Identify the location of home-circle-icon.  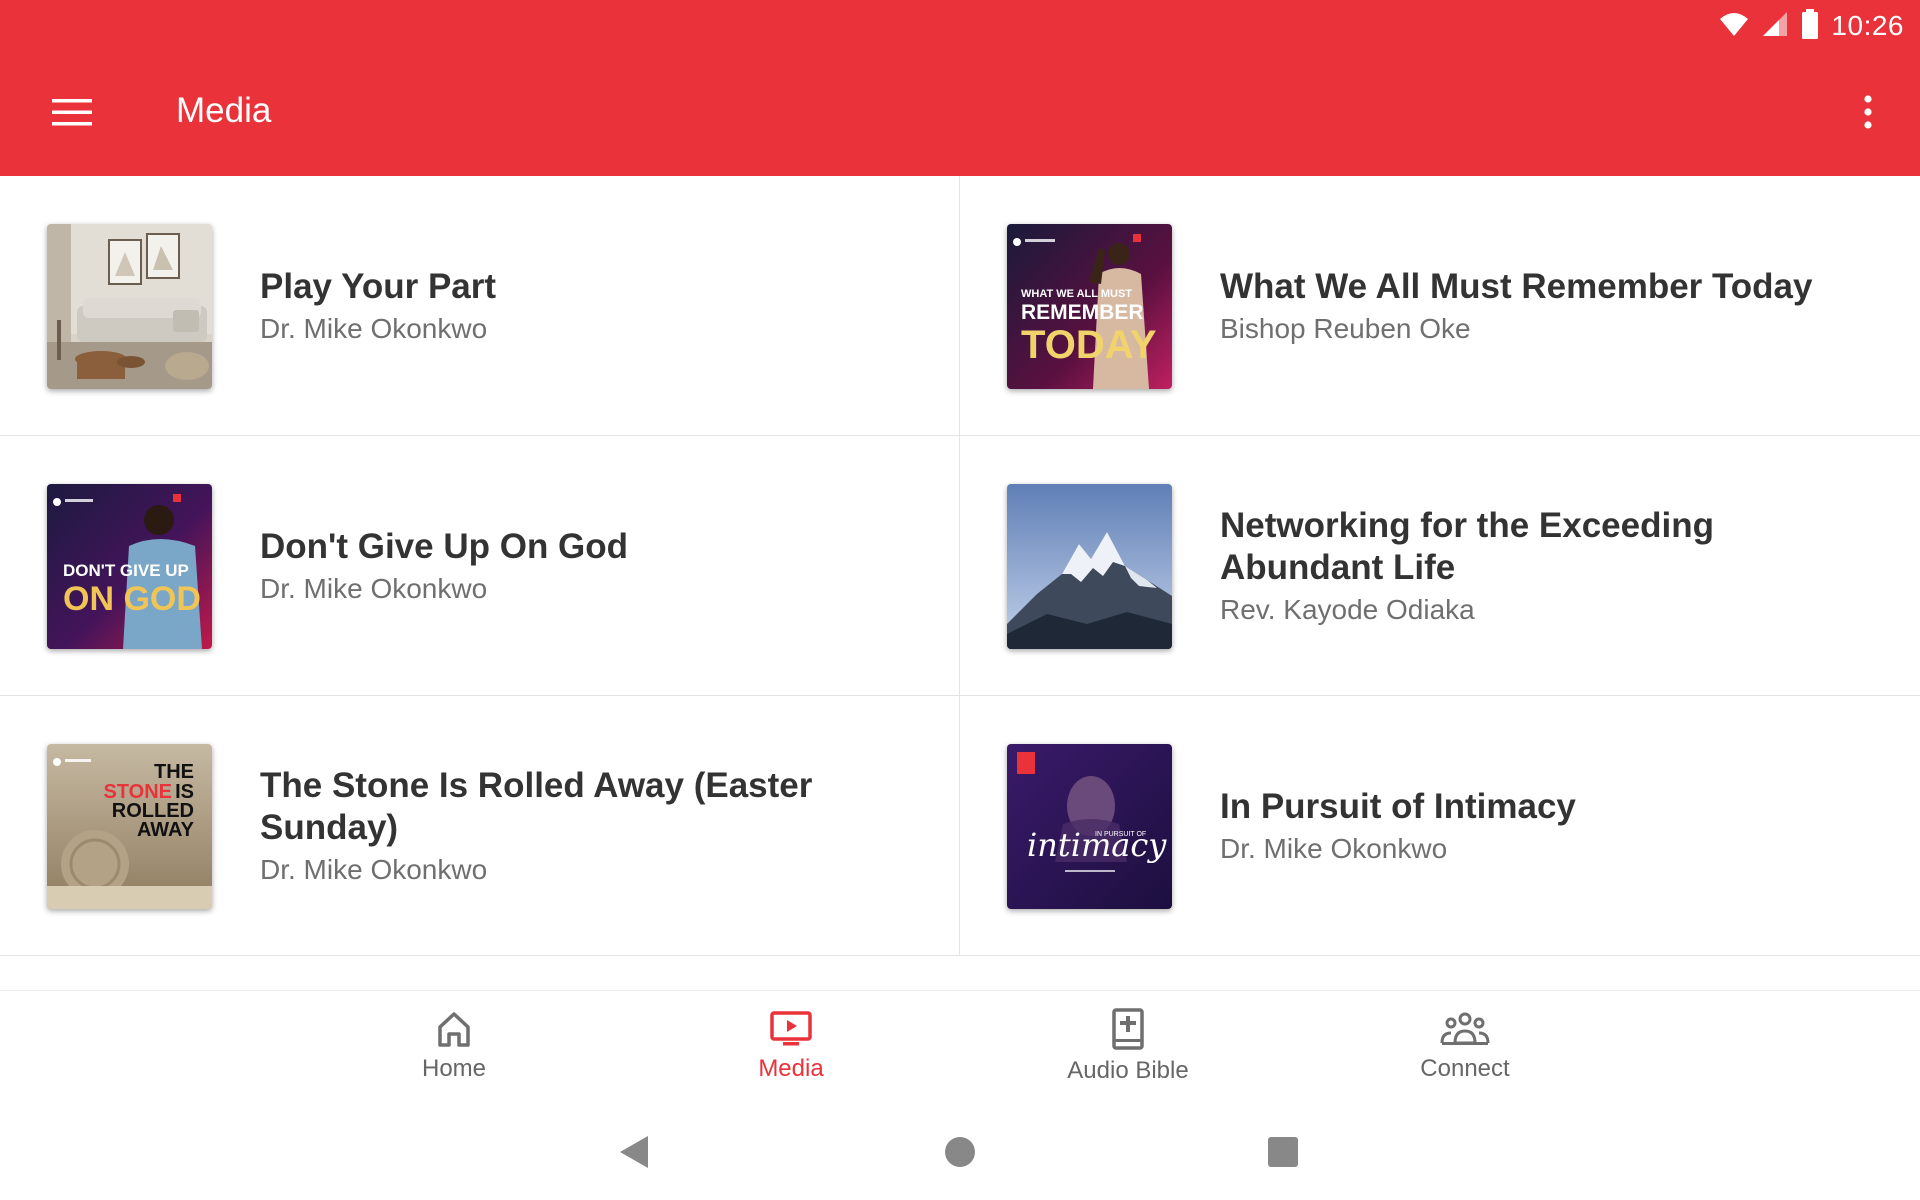
(960, 1152).